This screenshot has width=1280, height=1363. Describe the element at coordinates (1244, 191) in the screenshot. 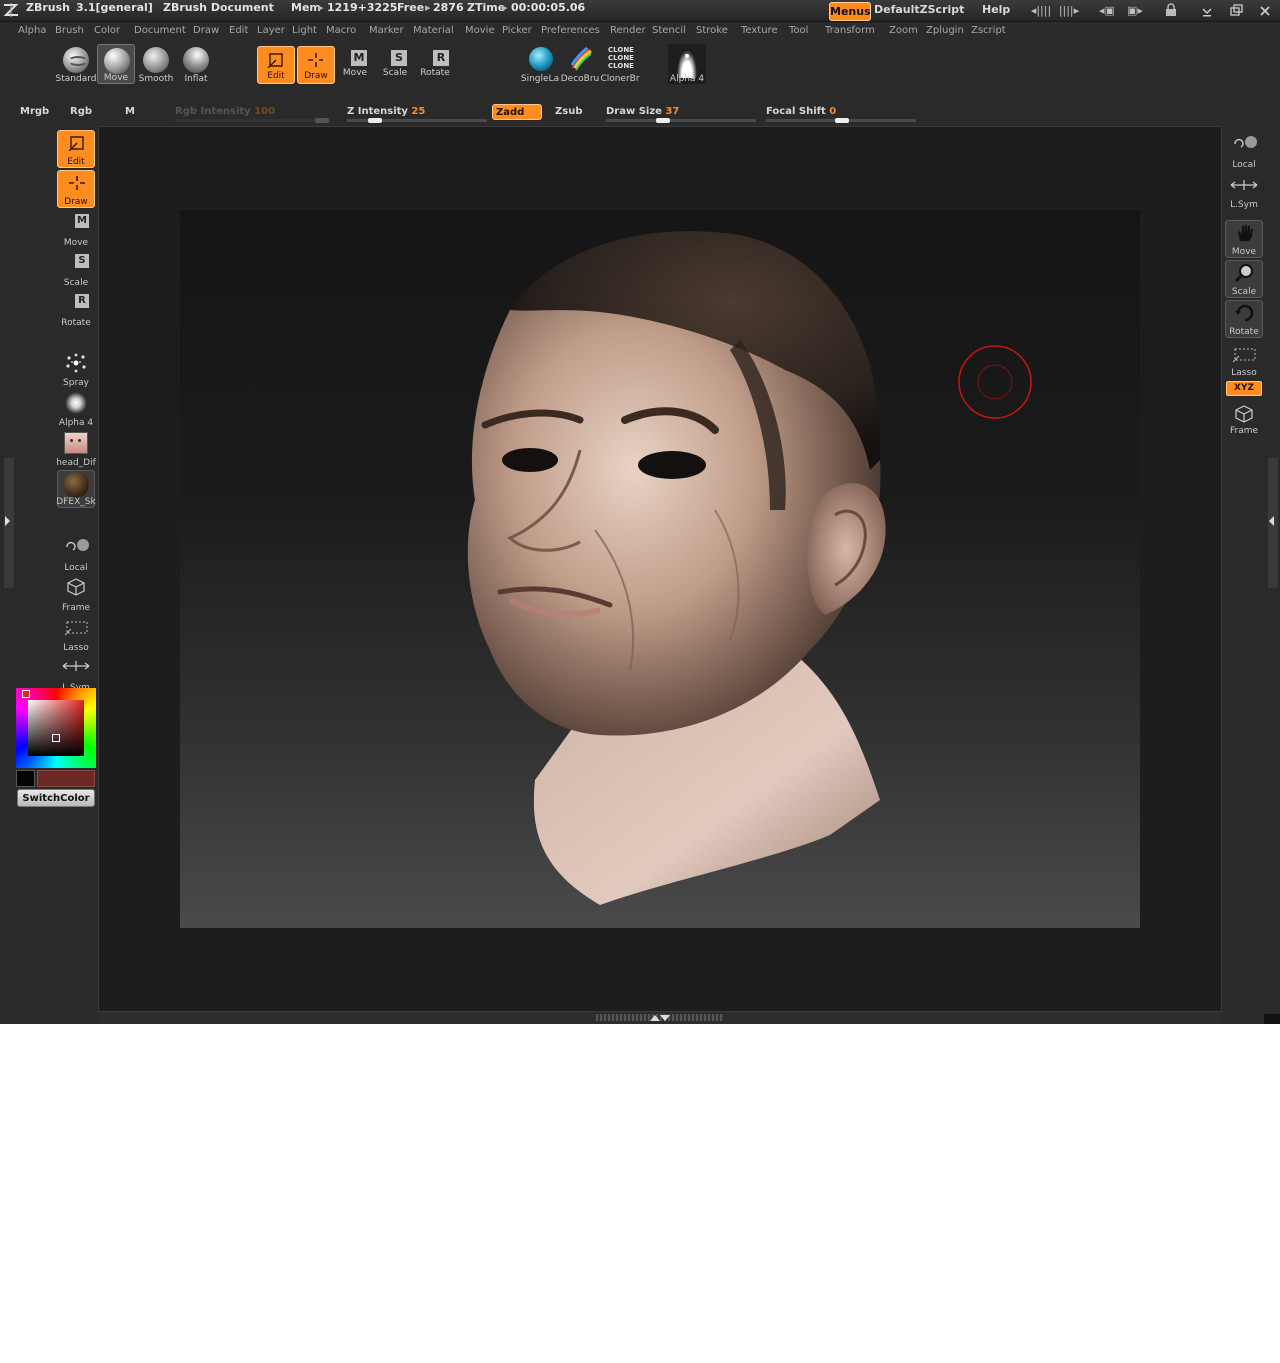

I see `right-lsym-button: L.Sym` at that location.